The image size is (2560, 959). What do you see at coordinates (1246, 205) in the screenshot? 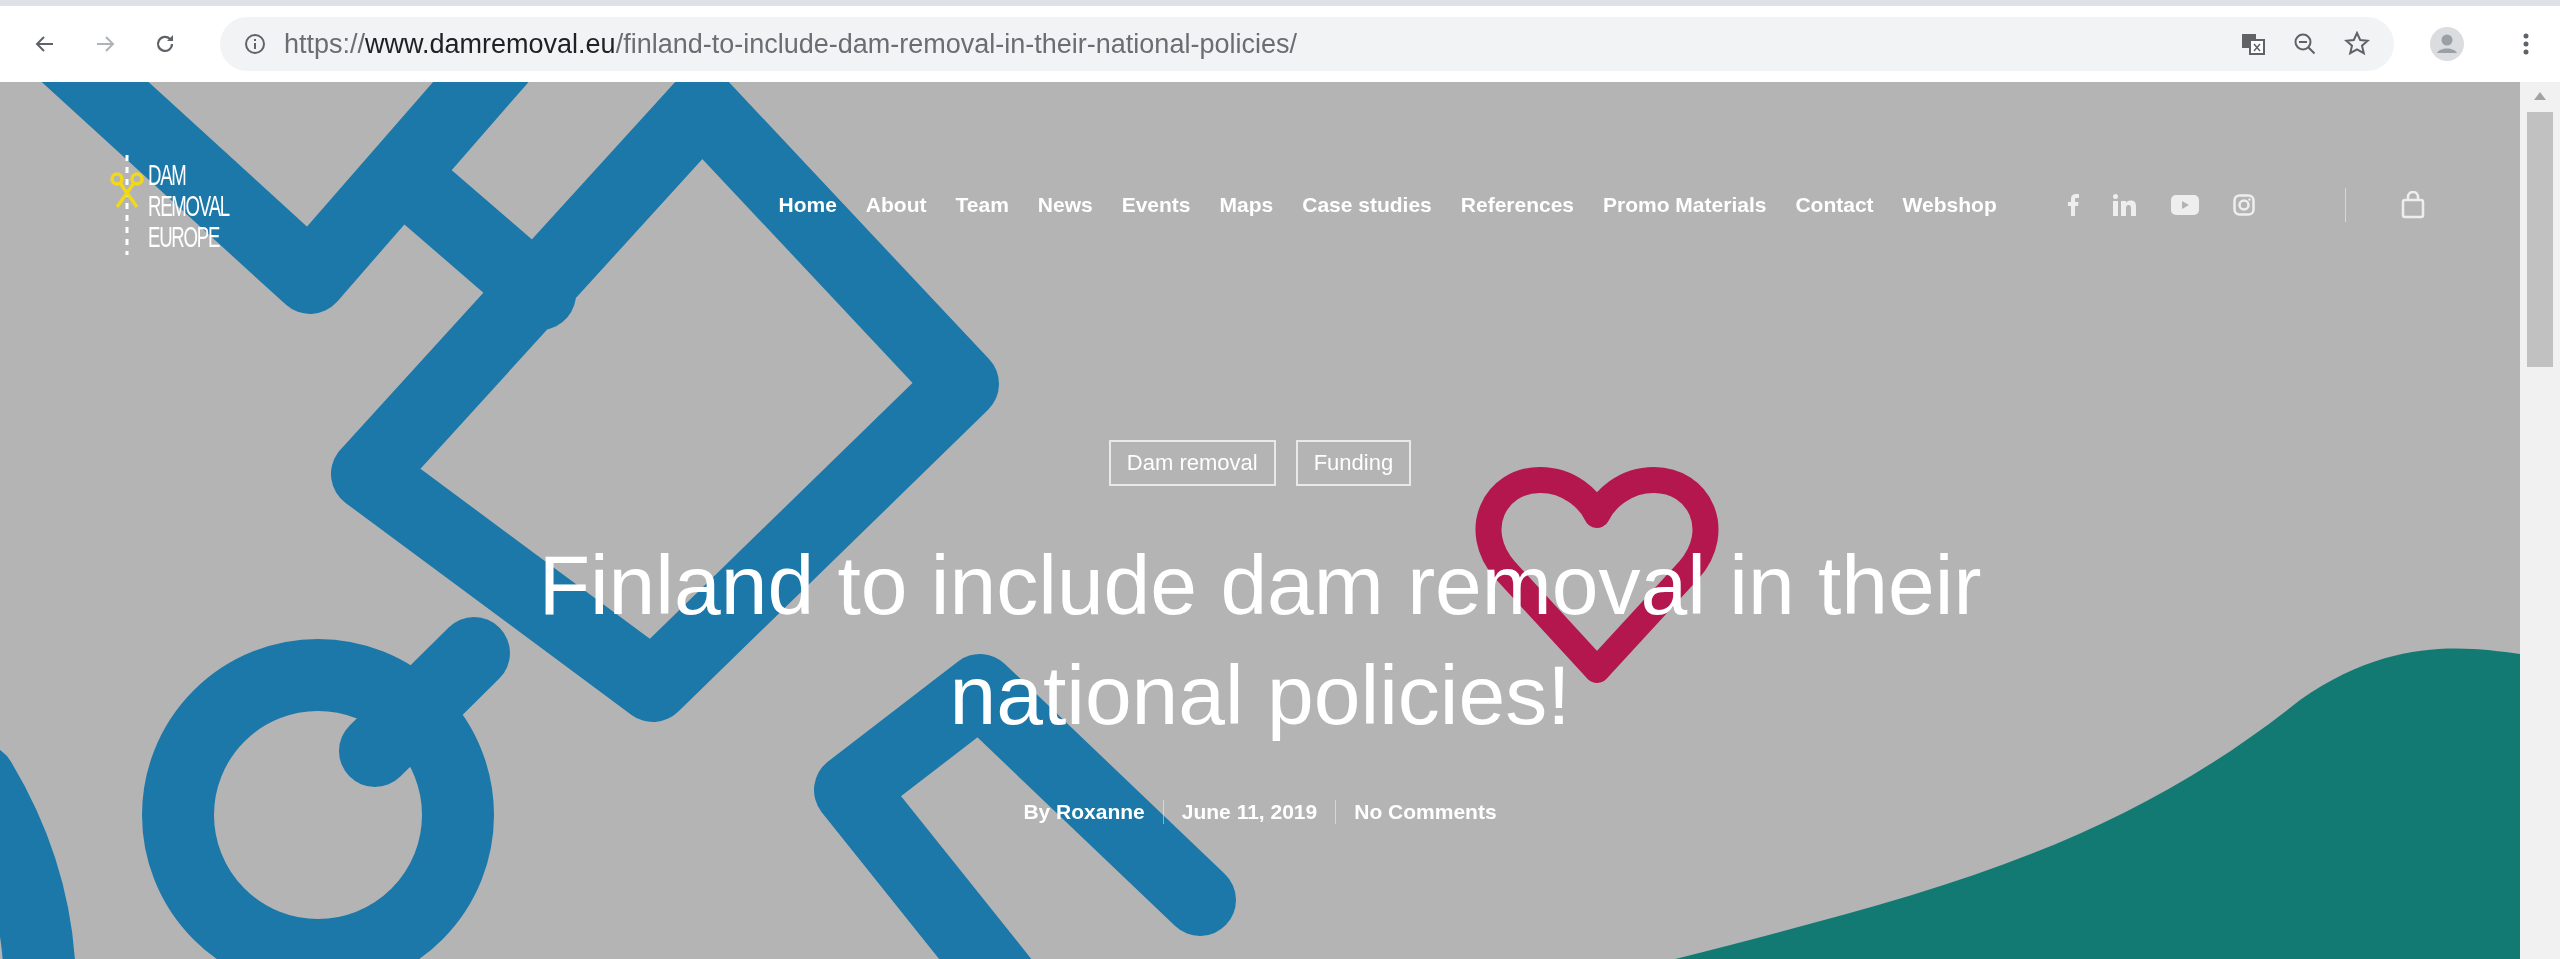
I see `nav-link: Maps` at bounding box center [1246, 205].